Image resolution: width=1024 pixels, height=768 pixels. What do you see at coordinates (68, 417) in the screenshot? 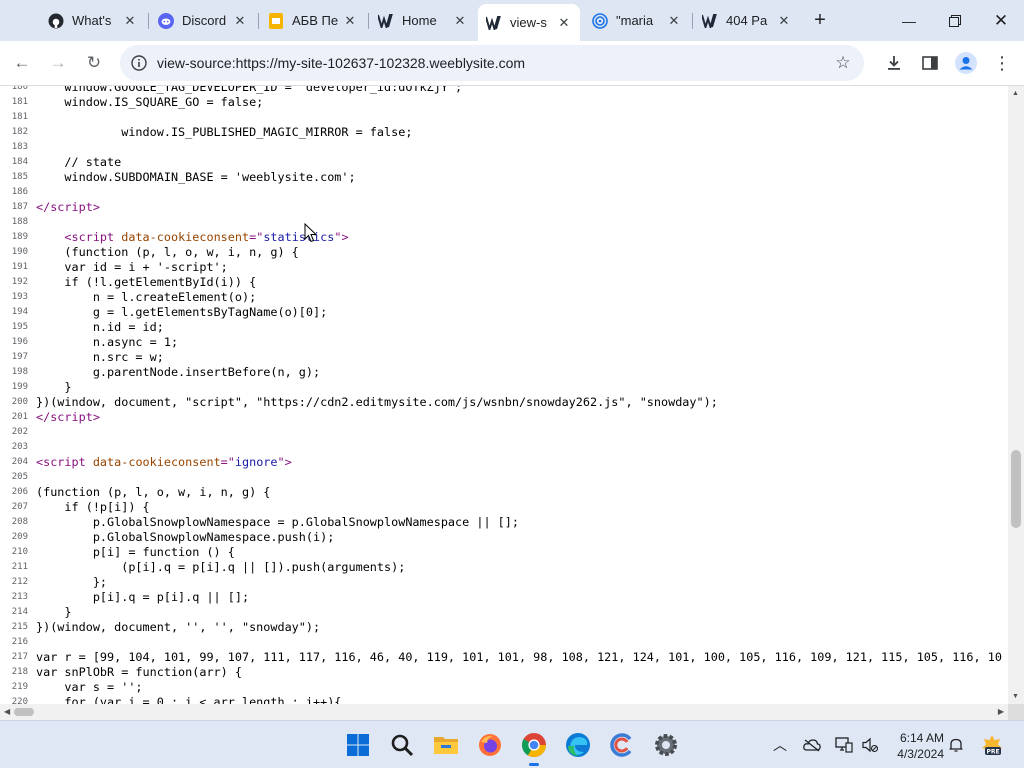
I see `line-code: </script>` at bounding box center [68, 417].